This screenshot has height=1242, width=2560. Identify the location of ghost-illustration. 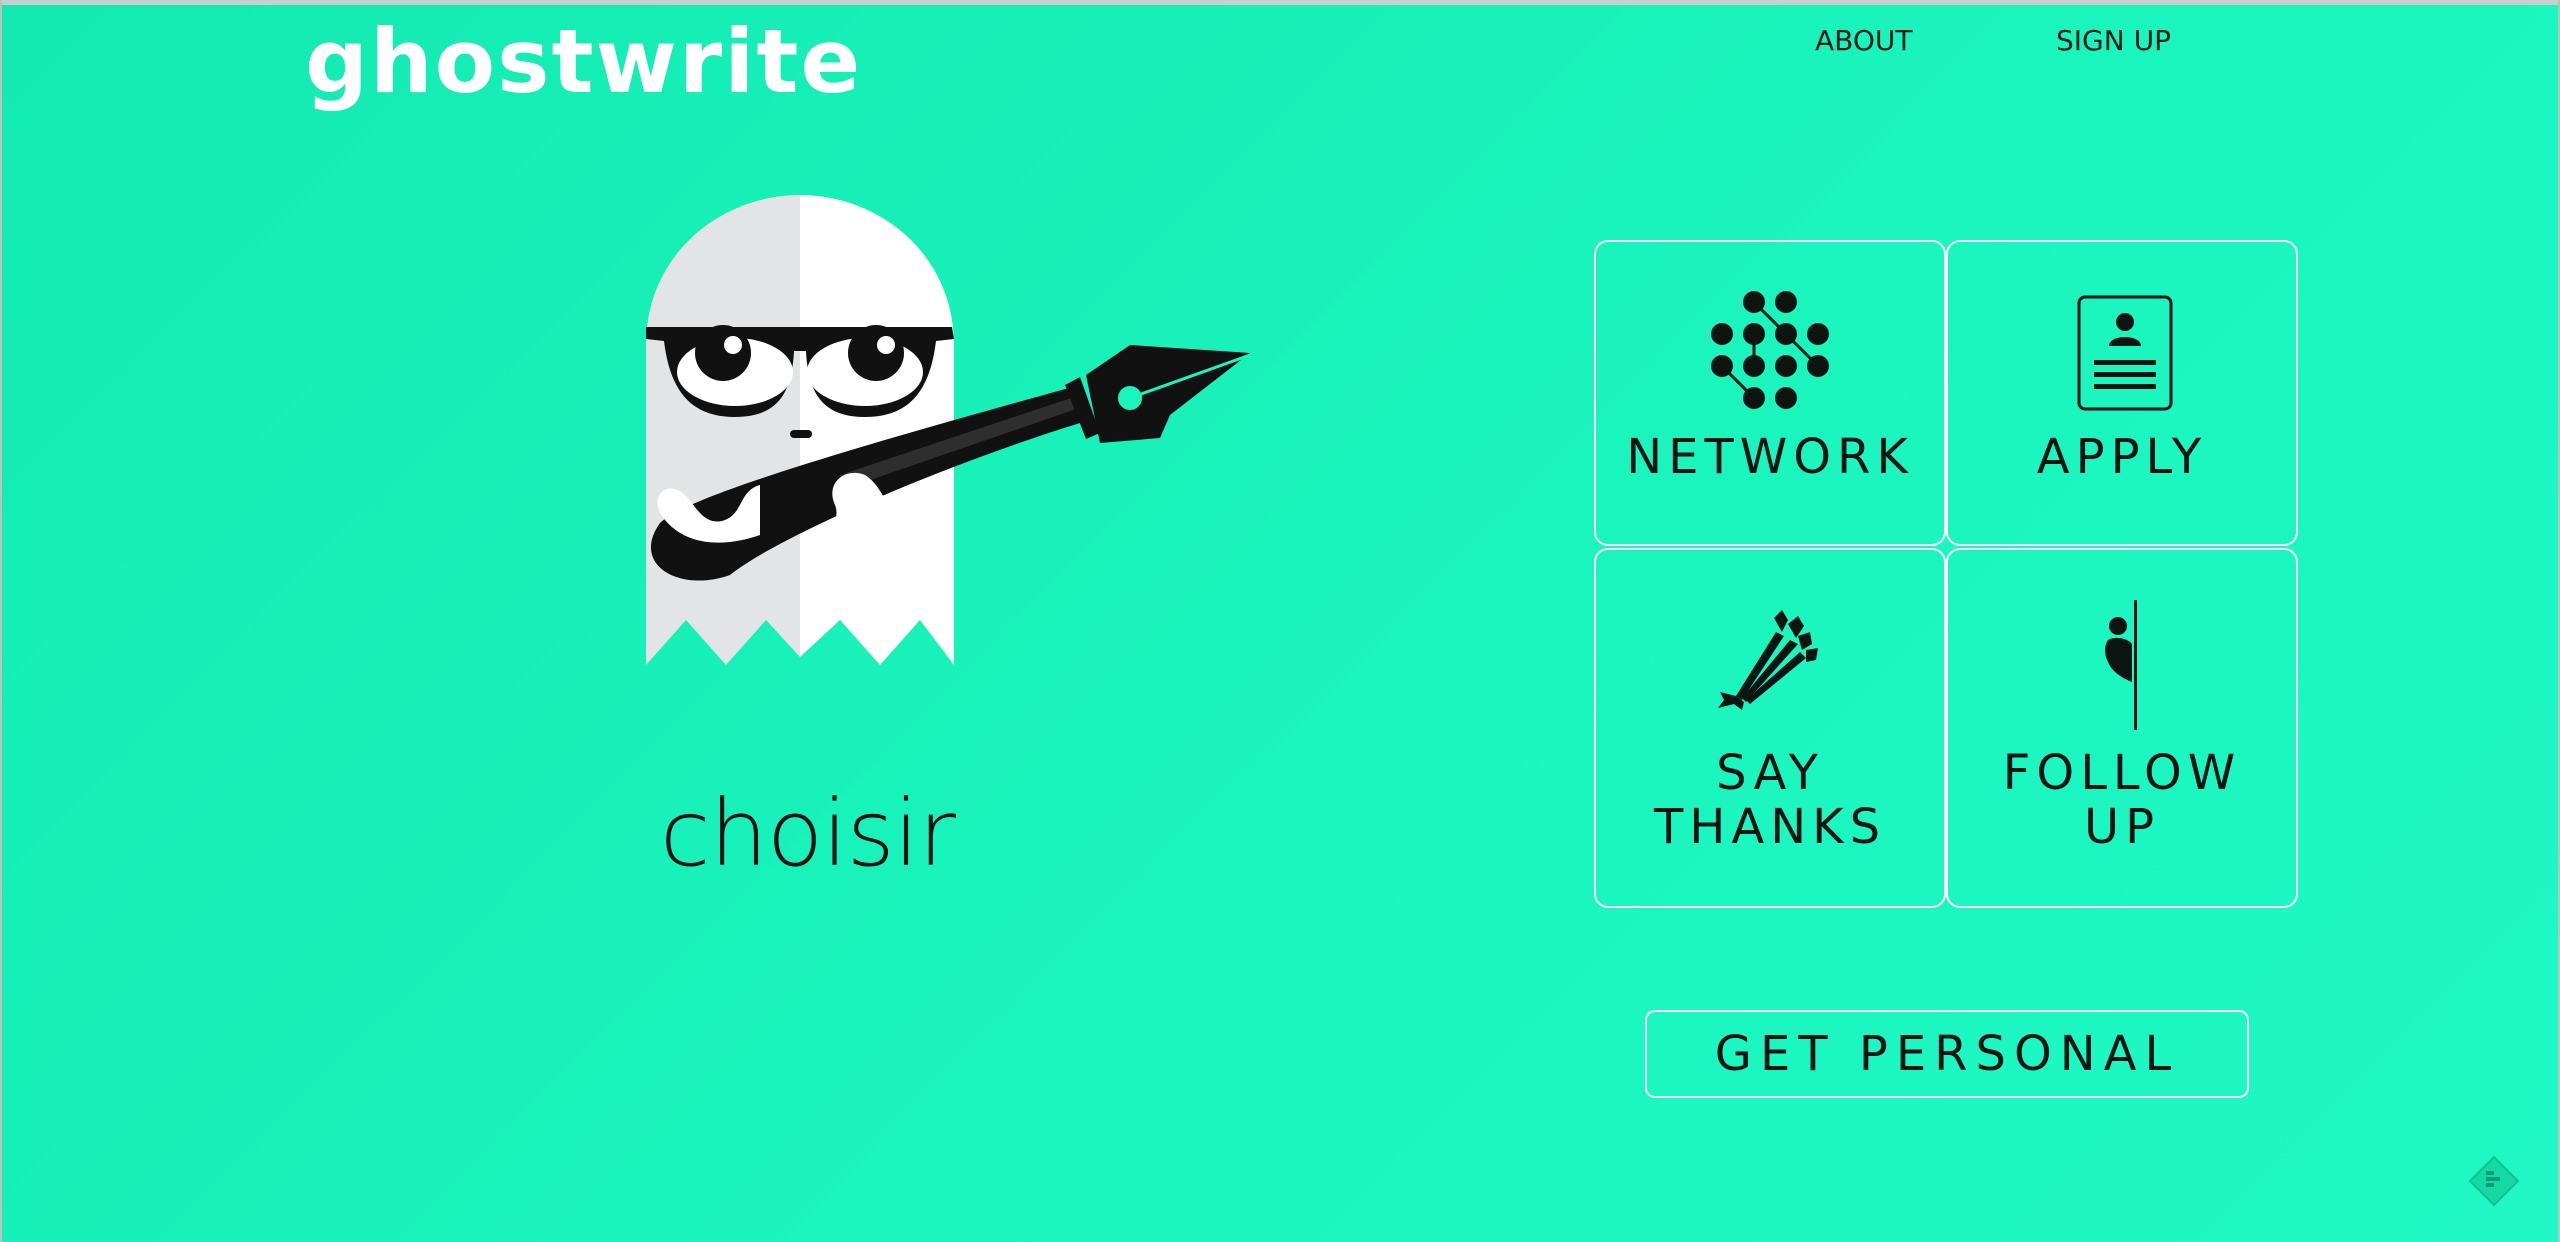
(950, 435).